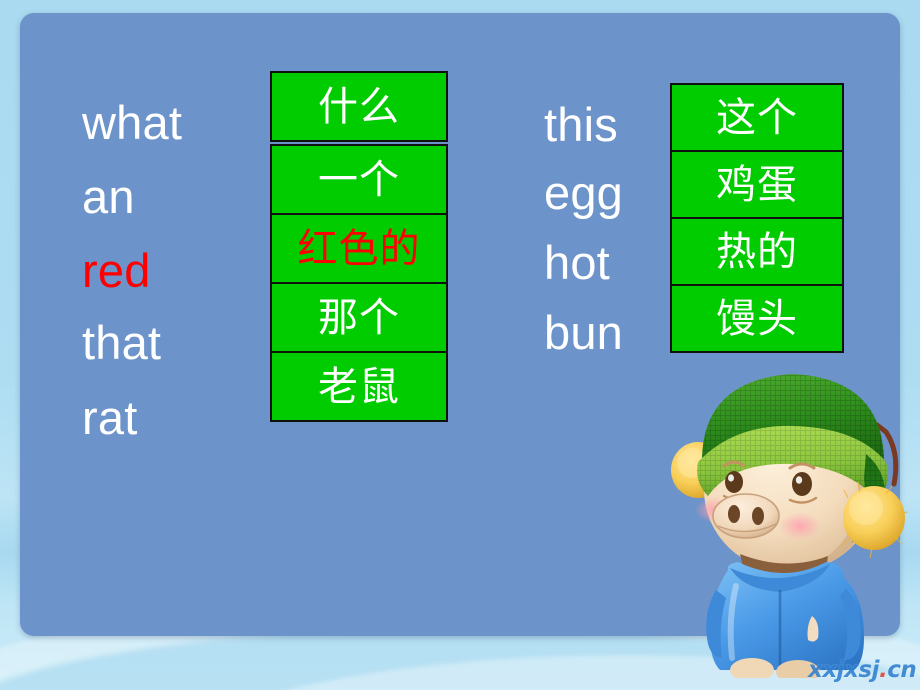 This screenshot has width=920, height=690. What do you see at coordinates (182, 266) in the screenshot?
I see `left-word-list: what an red that rat` at bounding box center [182, 266].